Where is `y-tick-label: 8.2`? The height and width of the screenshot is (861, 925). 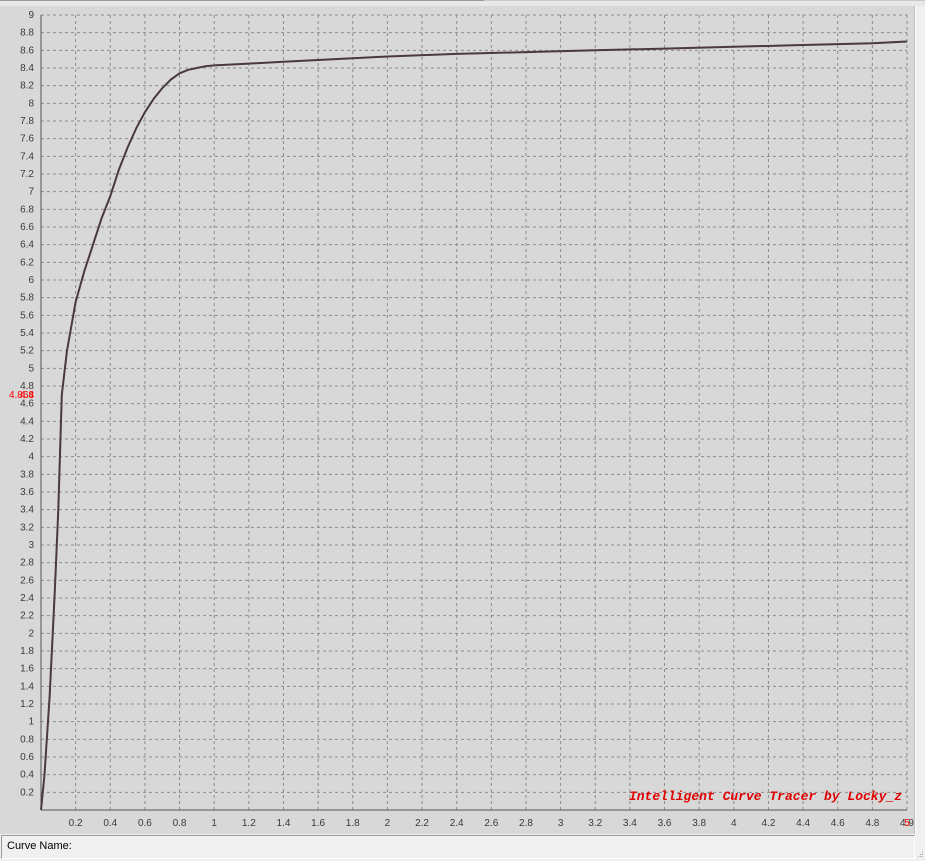 y-tick-label: 8.2 is located at coordinates (27, 86).